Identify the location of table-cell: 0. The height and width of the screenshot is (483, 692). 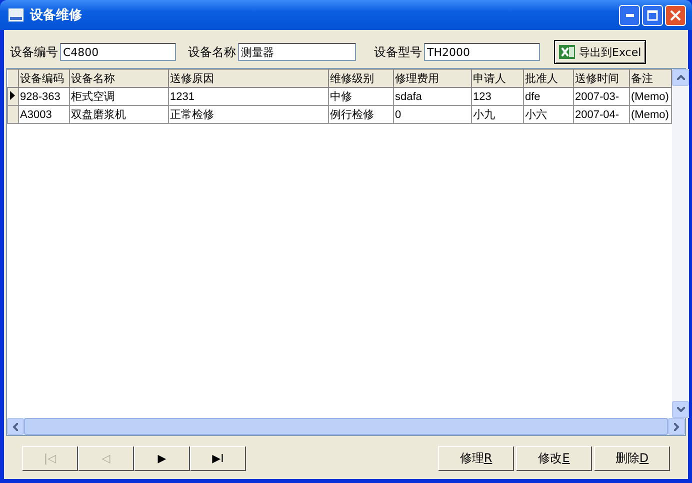
(433, 115).